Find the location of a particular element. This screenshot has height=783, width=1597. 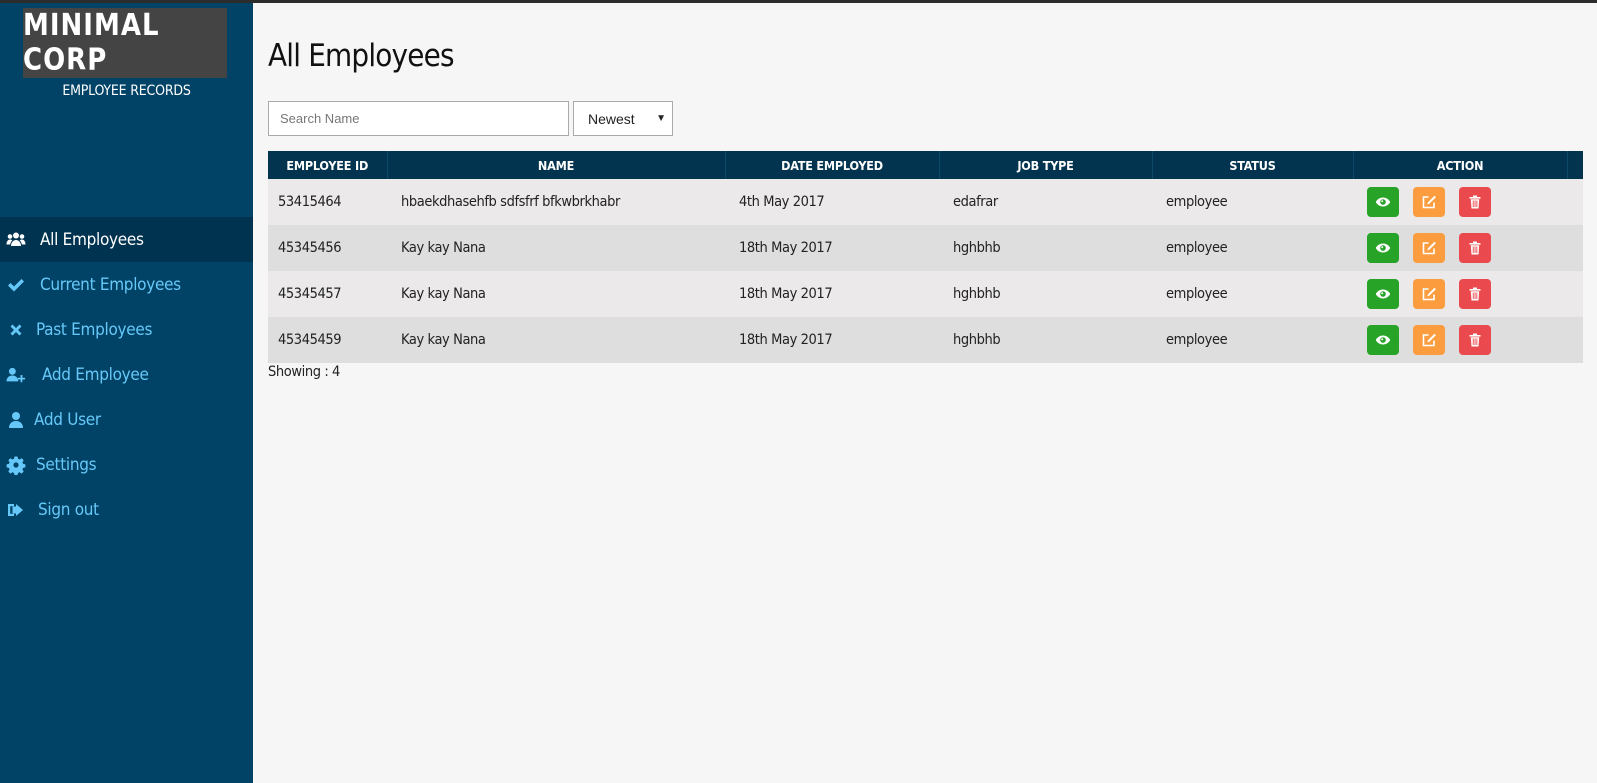

app-subtitle: EMPLOYEE RECORDS is located at coordinates (126, 91).